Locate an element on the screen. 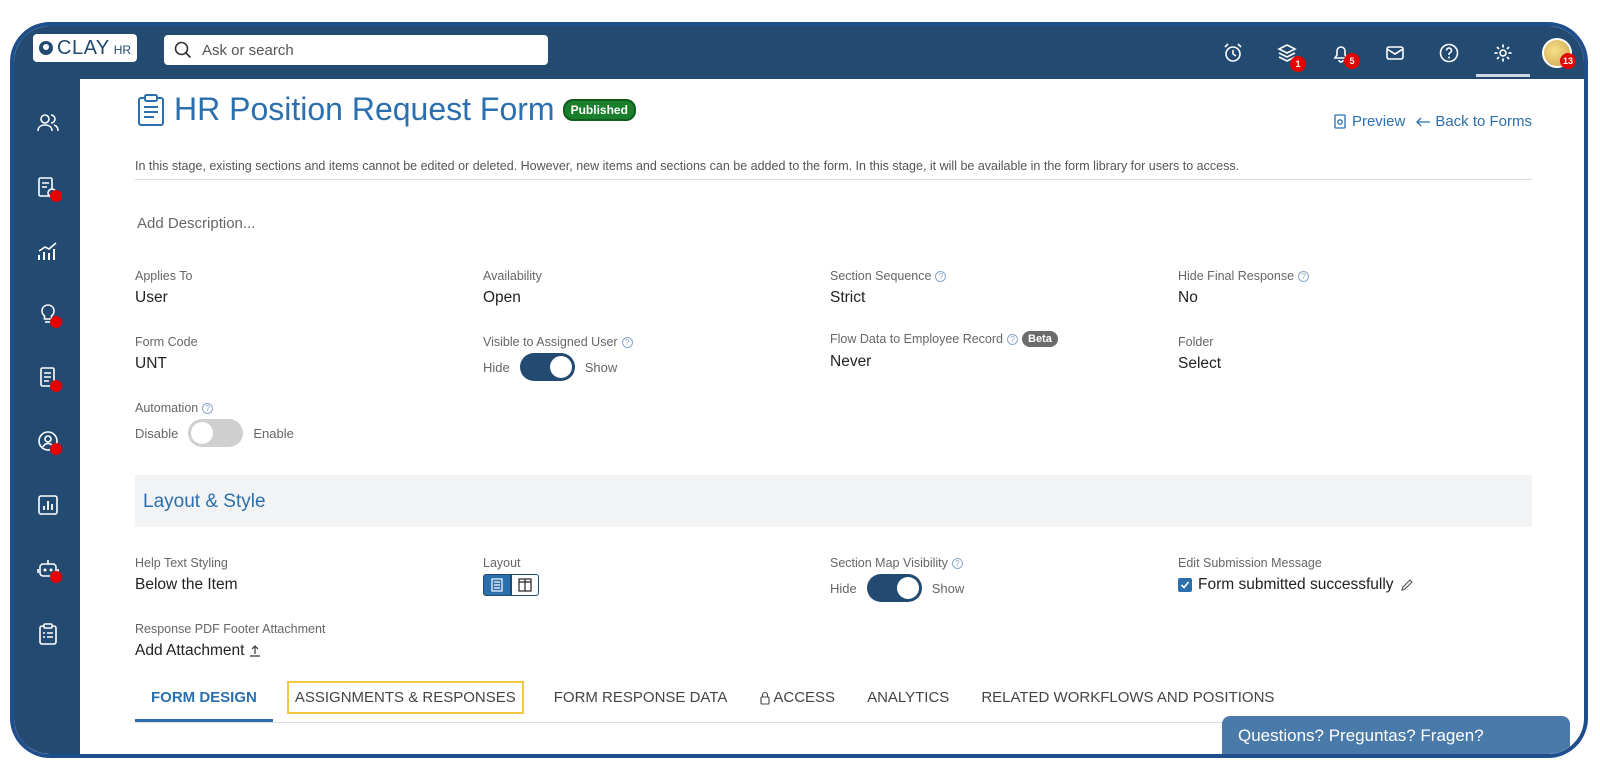  lock-icon is located at coordinates (765, 698).